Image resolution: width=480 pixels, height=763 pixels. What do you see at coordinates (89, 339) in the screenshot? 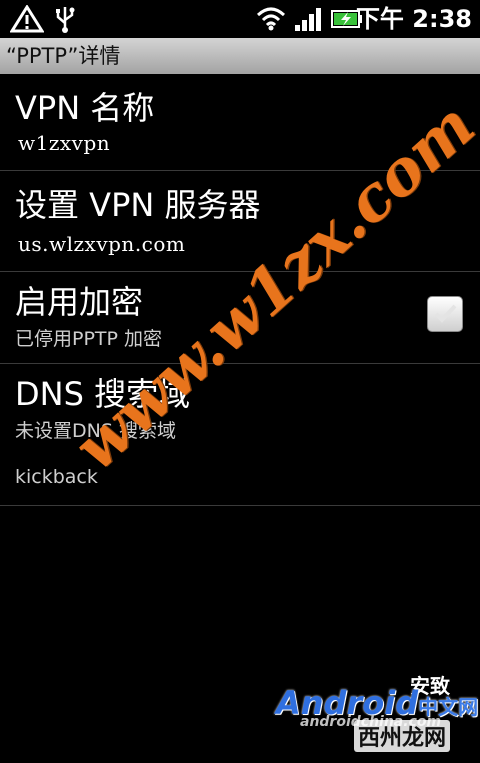
I see `setting-summary: 已停用PPTP 加密` at bounding box center [89, 339].